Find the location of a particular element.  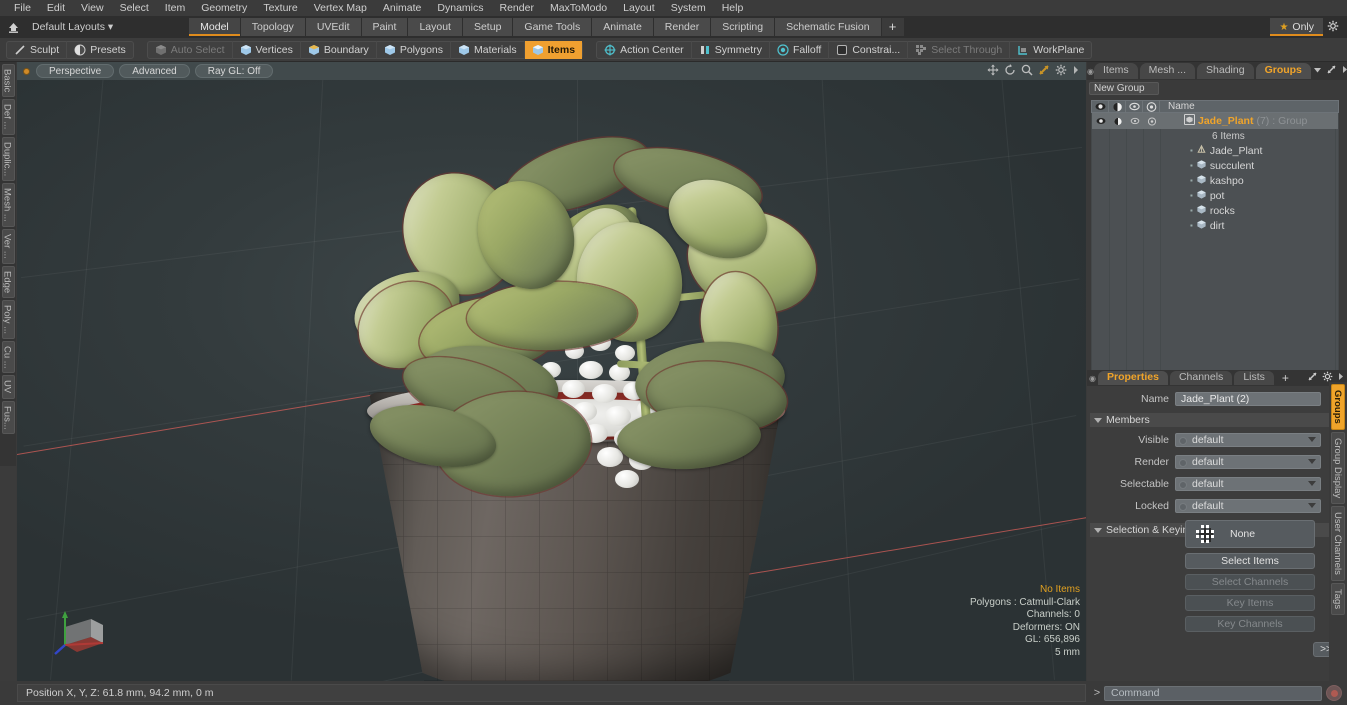

vtab-user-channels: User Channels is located at coordinates (1338, 543).